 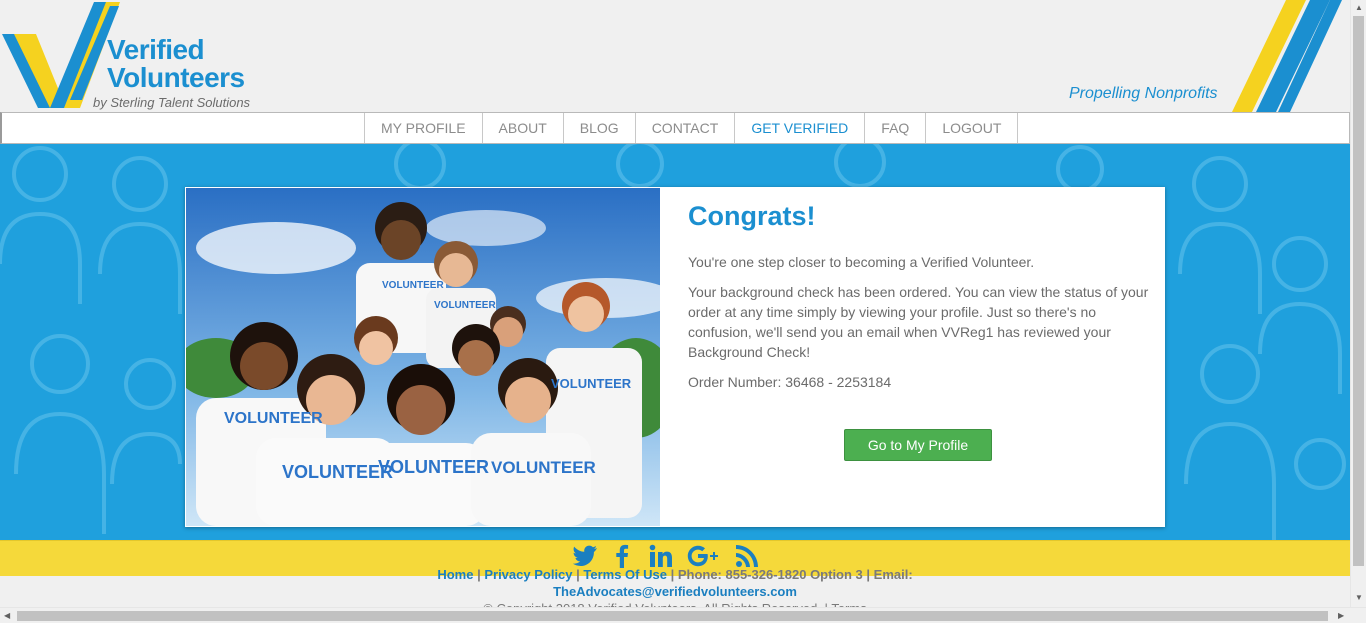 I want to click on footer-email-link: TheAdvocates@verifiedvolunteers.com, so click(x=675, y=591).